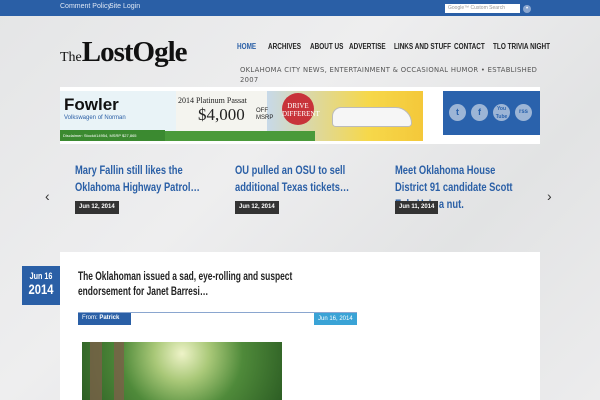 Image resolution: width=600 pixels, height=400 pixels. Describe the element at coordinates (221, 114) in the screenshot. I see `ad-price: $4,000` at that location.